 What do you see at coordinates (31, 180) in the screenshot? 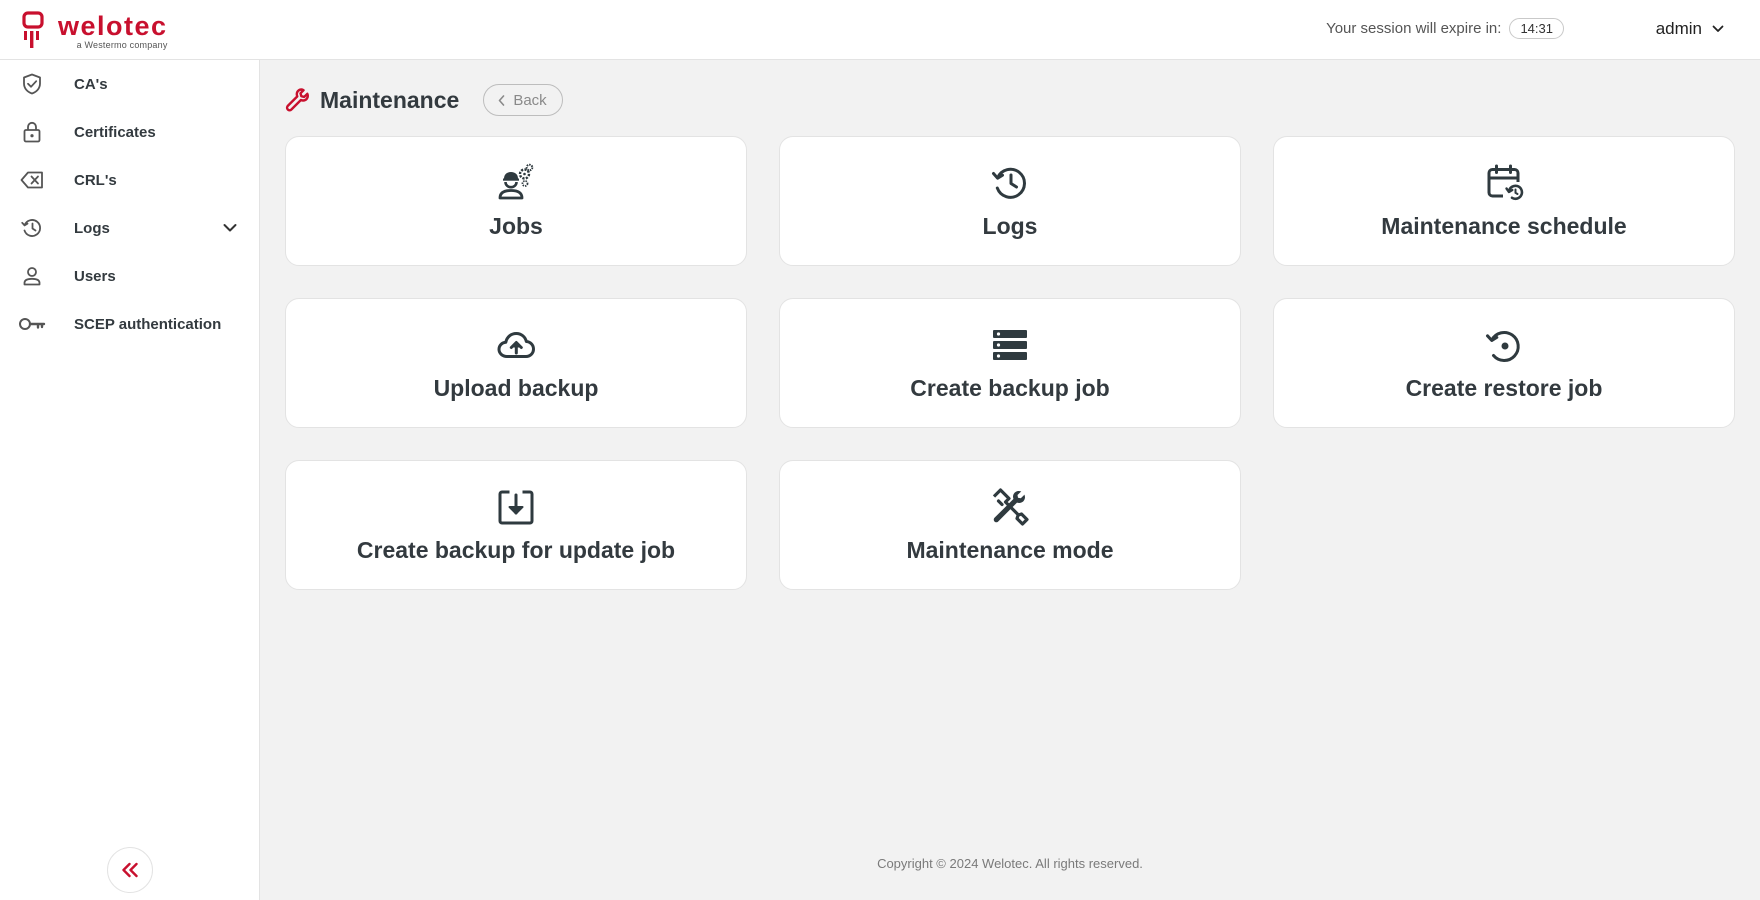
I see `backspace-x-icon` at bounding box center [31, 180].